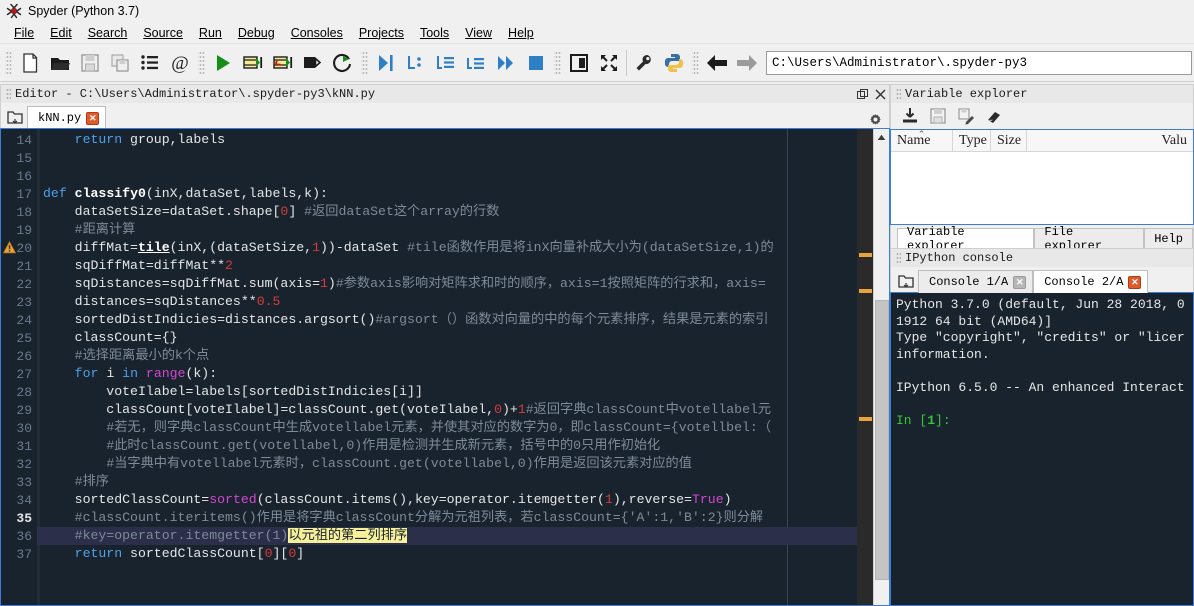 This screenshot has width=1194, height=606. I want to click on working-directory-input: C:\Users\Administrator\.spyder-py3, so click(979, 62).